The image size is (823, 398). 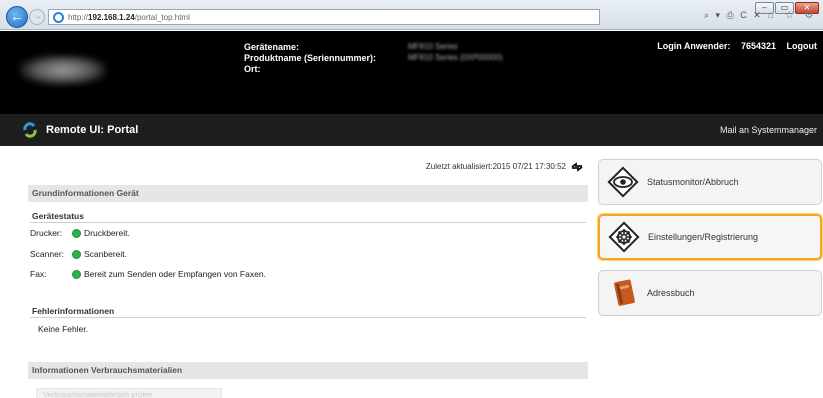 I want to click on address-url: http://192.168.1.24/portal_top.html, so click(x=129, y=17).